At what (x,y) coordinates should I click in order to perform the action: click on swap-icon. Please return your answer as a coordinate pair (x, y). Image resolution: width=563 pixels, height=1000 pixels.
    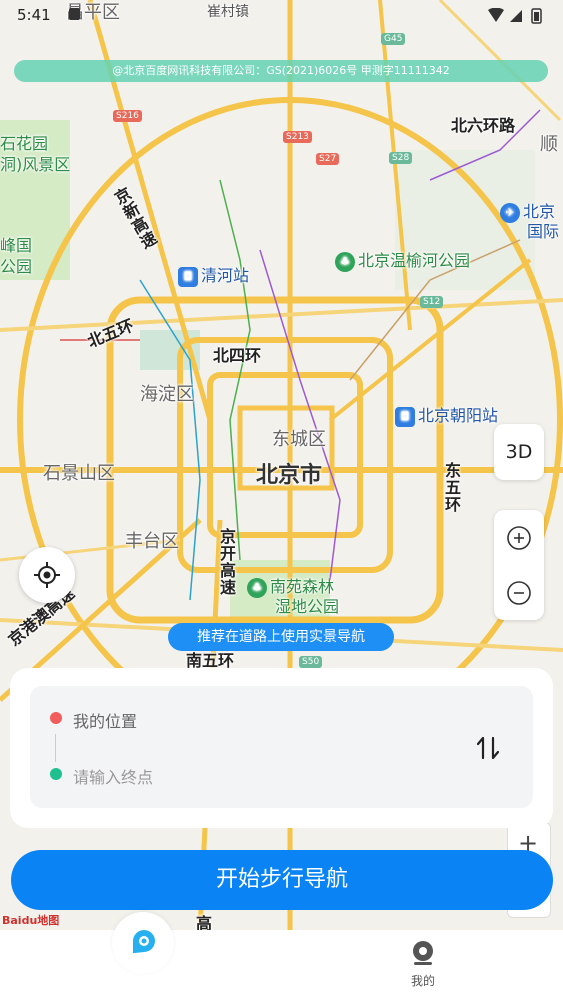
    Looking at the image, I should click on (488, 748).